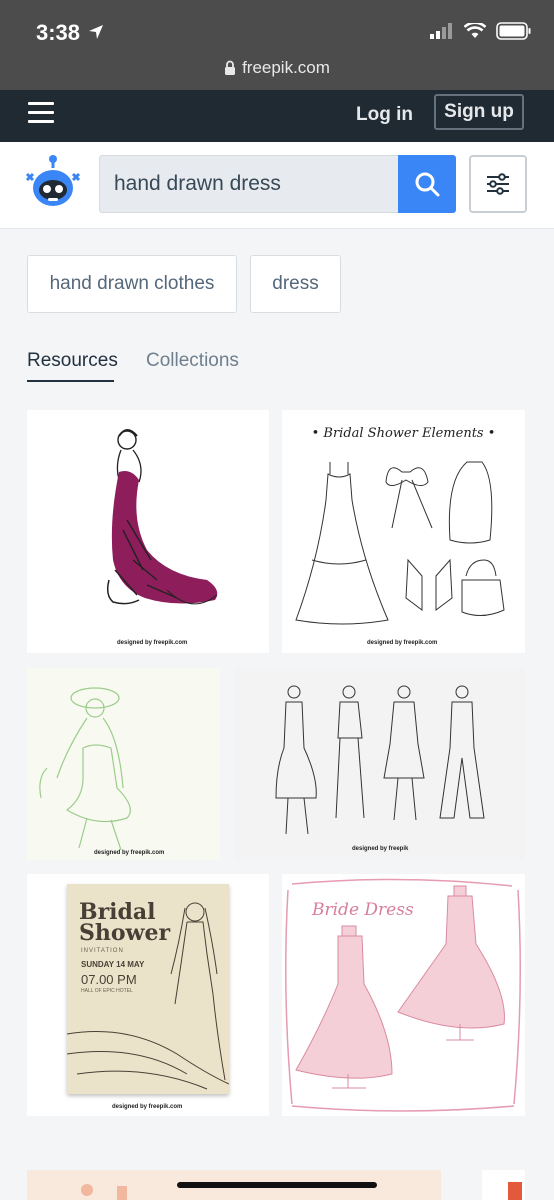  Describe the element at coordinates (475, 30) in the screenshot. I see `wifi-icon` at that location.